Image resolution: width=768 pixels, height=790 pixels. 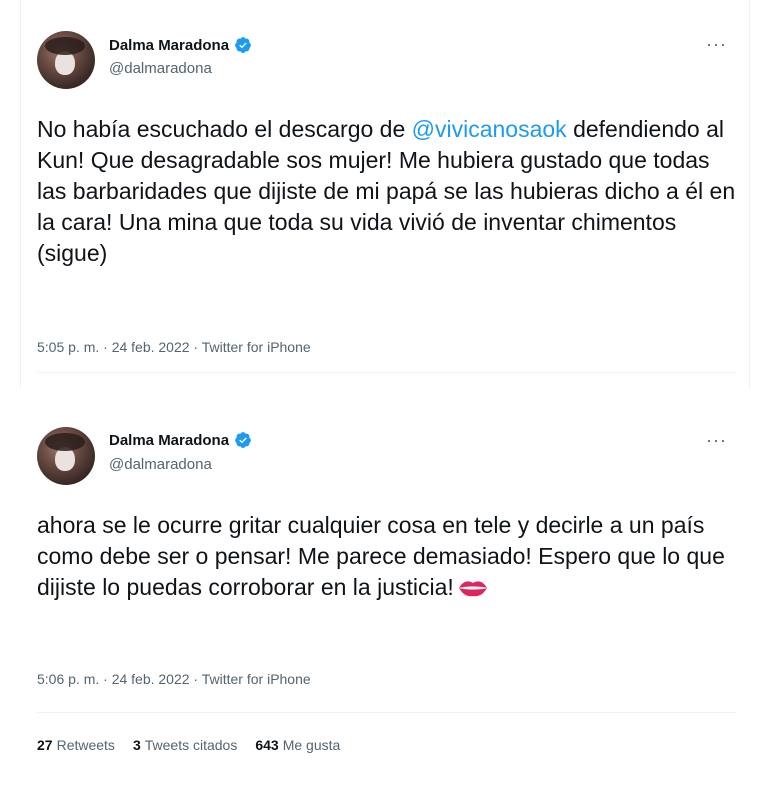 What do you see at coordinates (489, 129) in the screenshot?
I see `mention-link: @vivicanosaok` at bounding box center [489, 129].